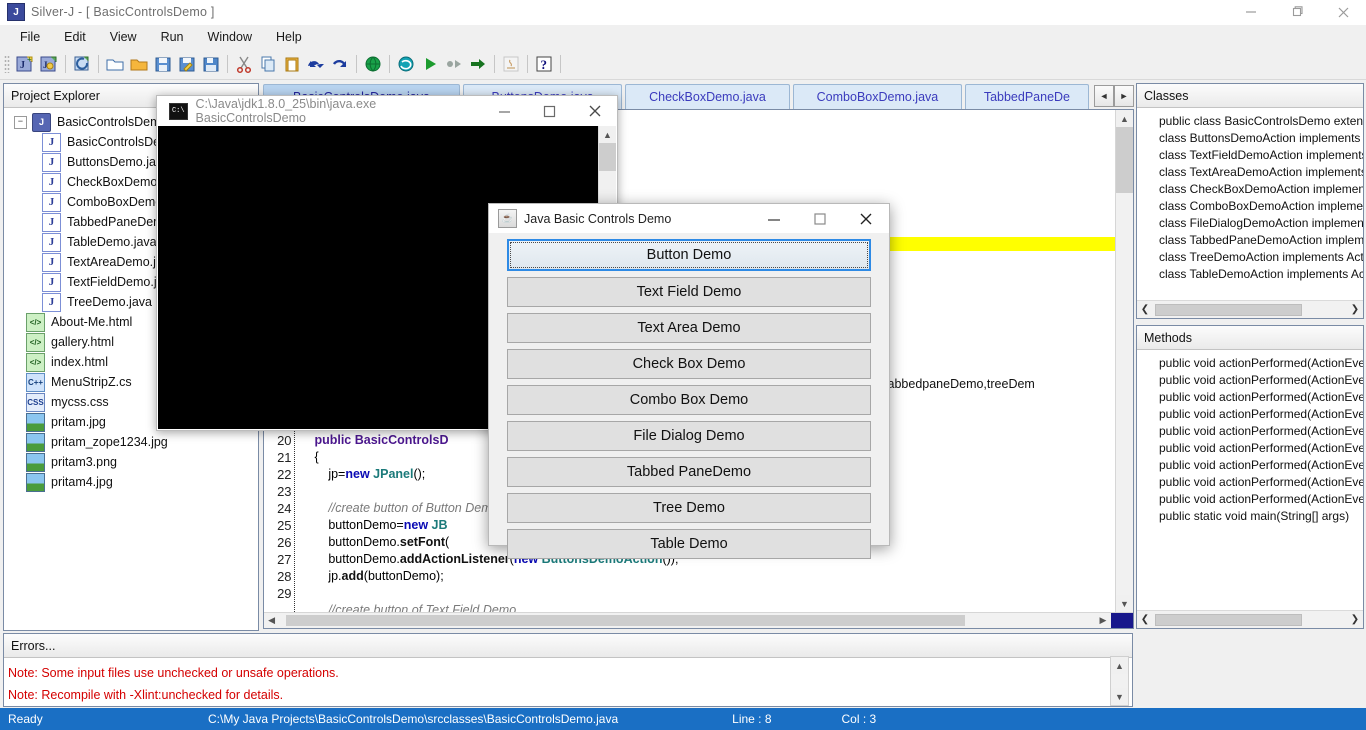 The height and width of the screenshot is (730, 1366). Describe the element at coordinates (340, 64) in the screenshot. I see `redo-icon` at that location.